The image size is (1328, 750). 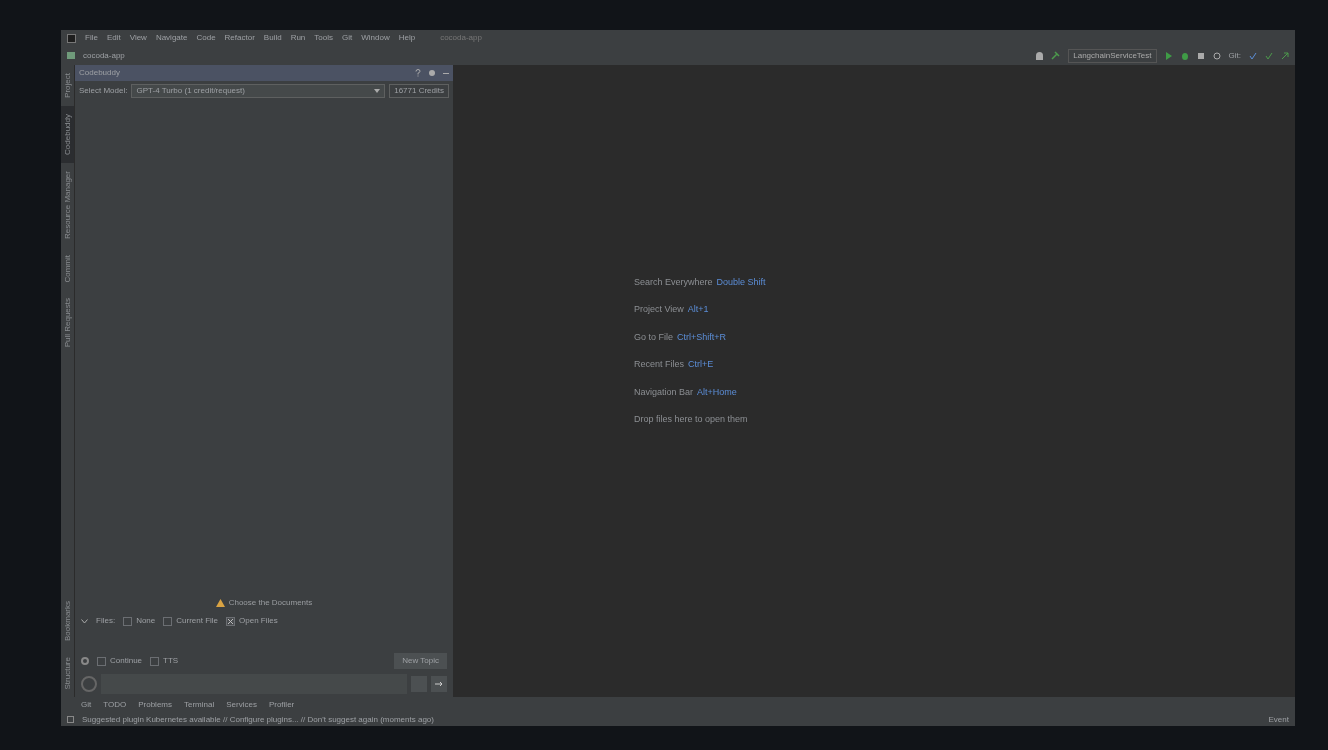 What do you see at coordinates (1278, 719) in the screenshot?
I see `event-log-button: Event` at bounding box center [1278, 719].